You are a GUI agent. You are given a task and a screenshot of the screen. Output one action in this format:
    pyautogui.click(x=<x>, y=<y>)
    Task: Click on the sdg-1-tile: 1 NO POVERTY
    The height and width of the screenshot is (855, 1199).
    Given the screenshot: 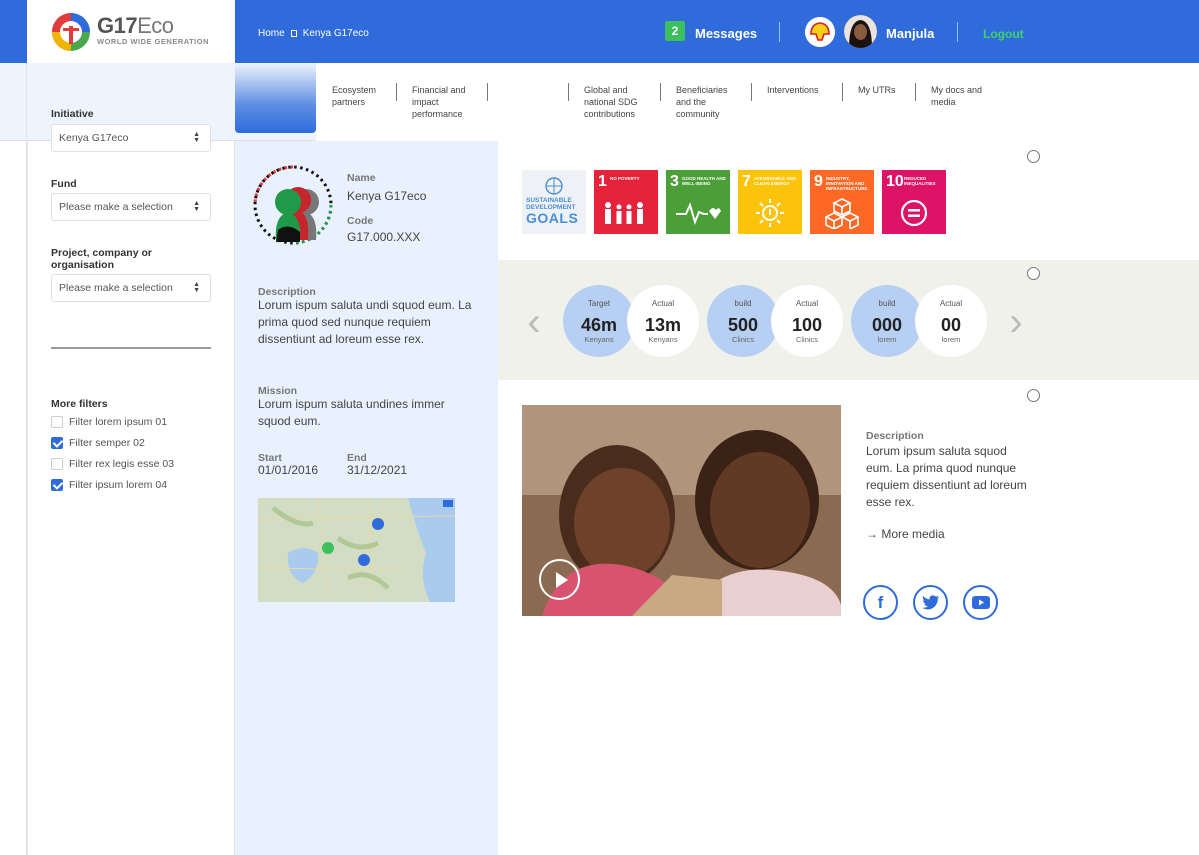 What is the action you would take?
    pyautogui.click(x=626, y=202)
    